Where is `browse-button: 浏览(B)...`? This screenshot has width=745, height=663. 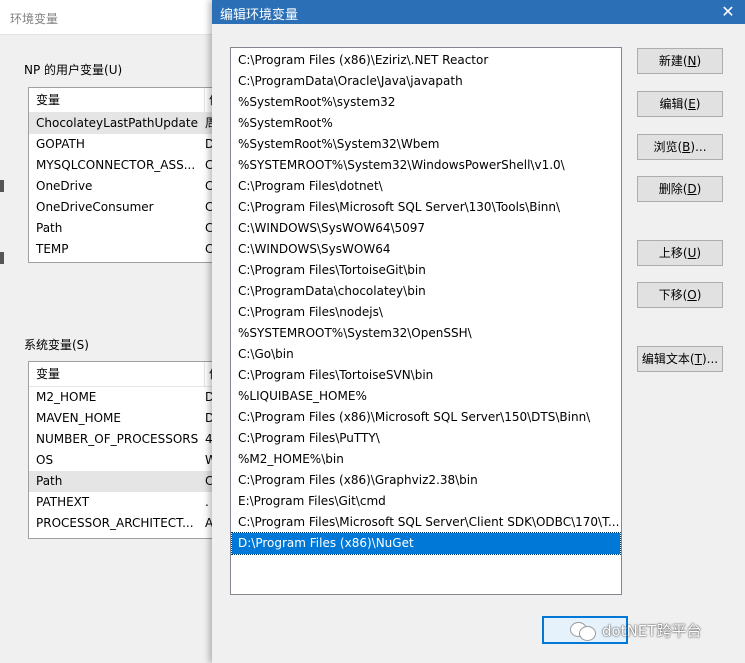
browse-button: 浏览(B)... is located at coordinates (680, 147).